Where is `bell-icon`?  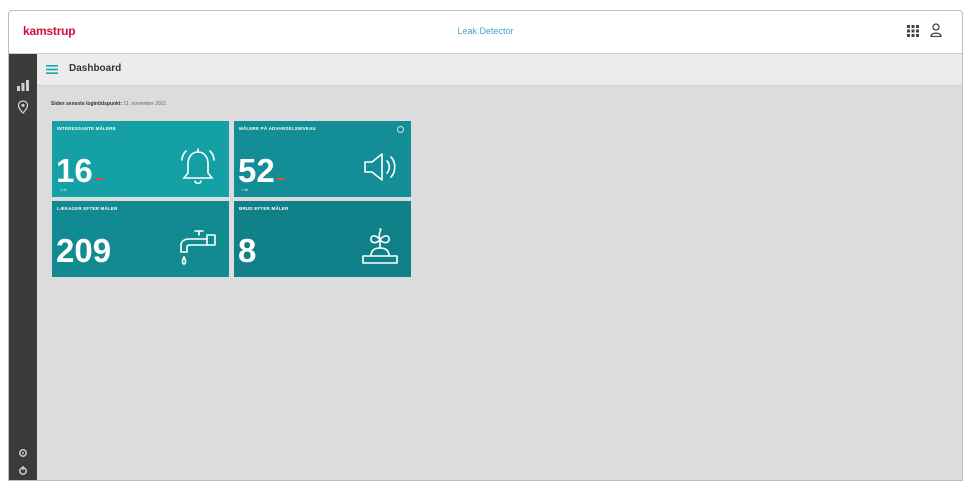 bell-icon is located at coordinates (198, 166).